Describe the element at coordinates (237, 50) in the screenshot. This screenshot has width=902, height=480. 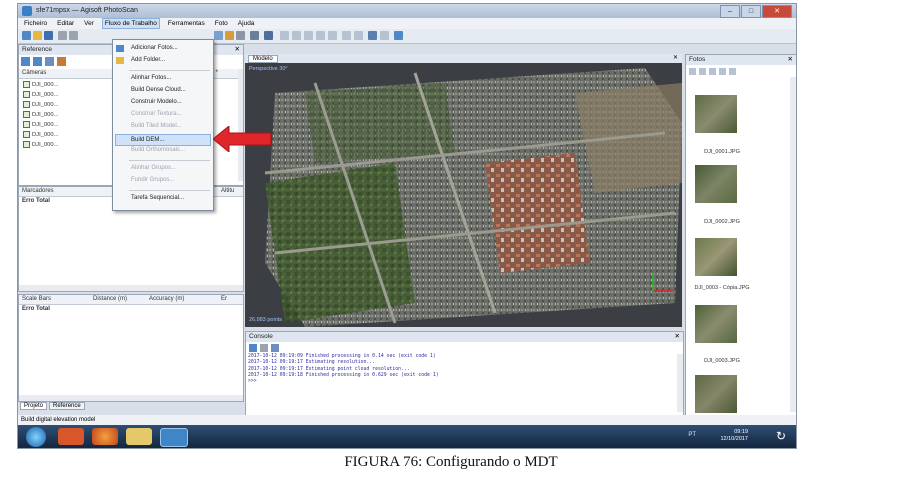
I see `pane-close-button: ✕` at that location.